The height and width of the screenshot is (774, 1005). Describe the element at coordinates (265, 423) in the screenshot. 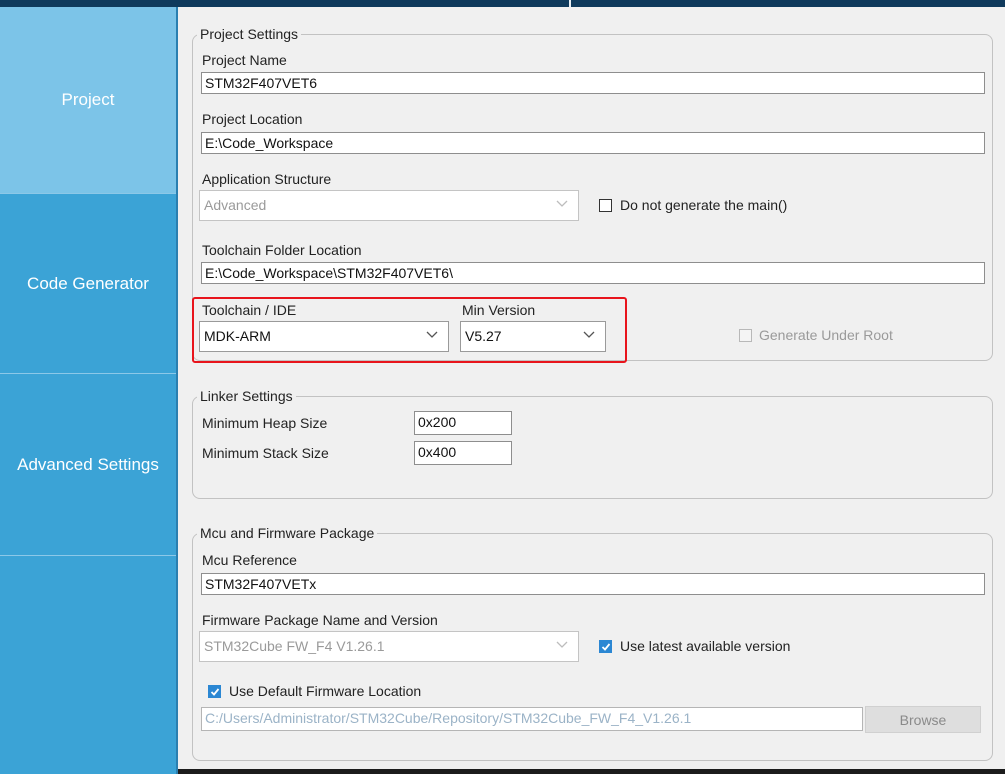

I see `heap-size-label: Minimum Heap Size` at that location.